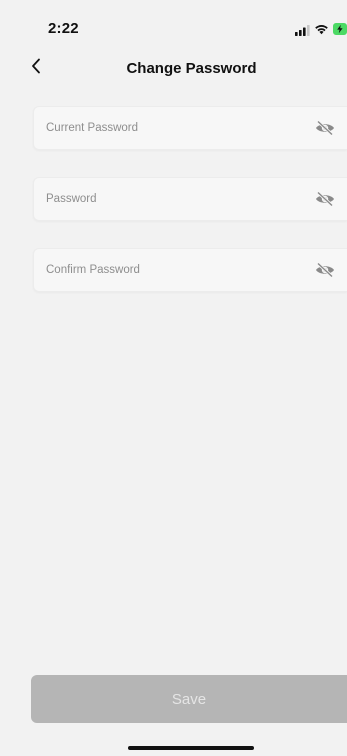 The height and width of the screenshot is (756, 347). I want to click on new-password-input, so click(170, 199).